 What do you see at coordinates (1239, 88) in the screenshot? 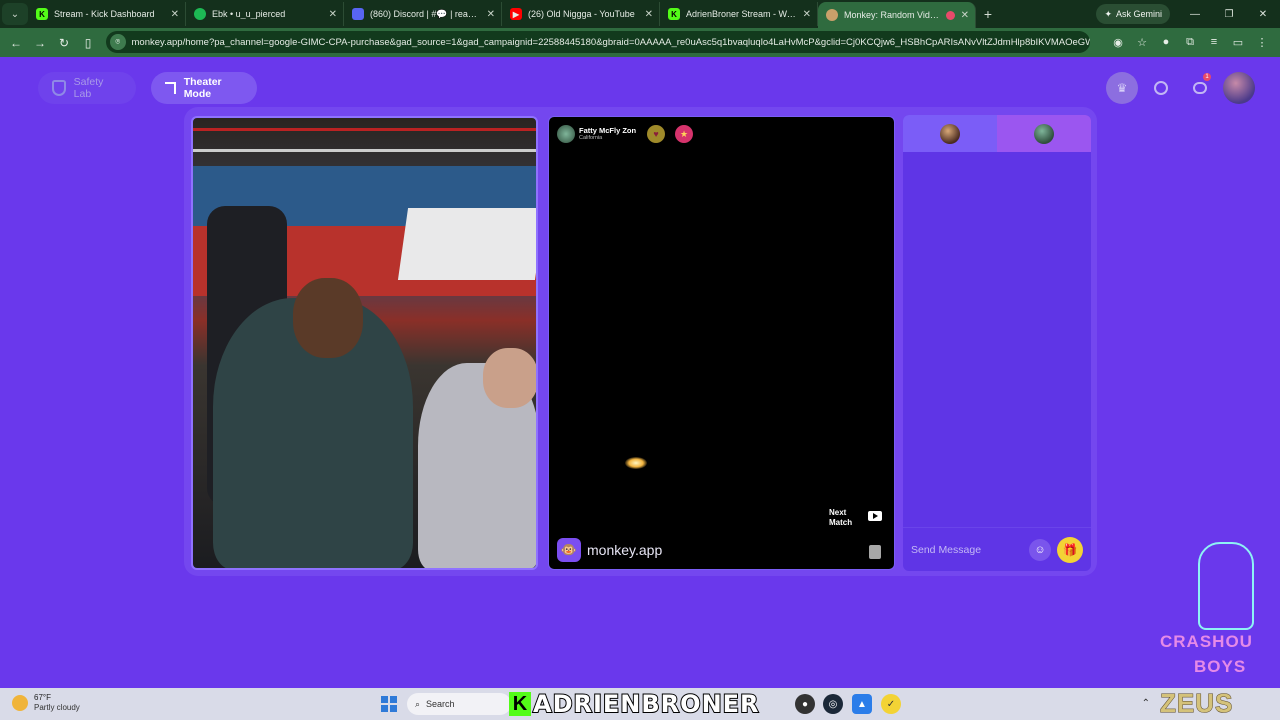
I see `profile-avatar` at bounding box center [1239, 88].